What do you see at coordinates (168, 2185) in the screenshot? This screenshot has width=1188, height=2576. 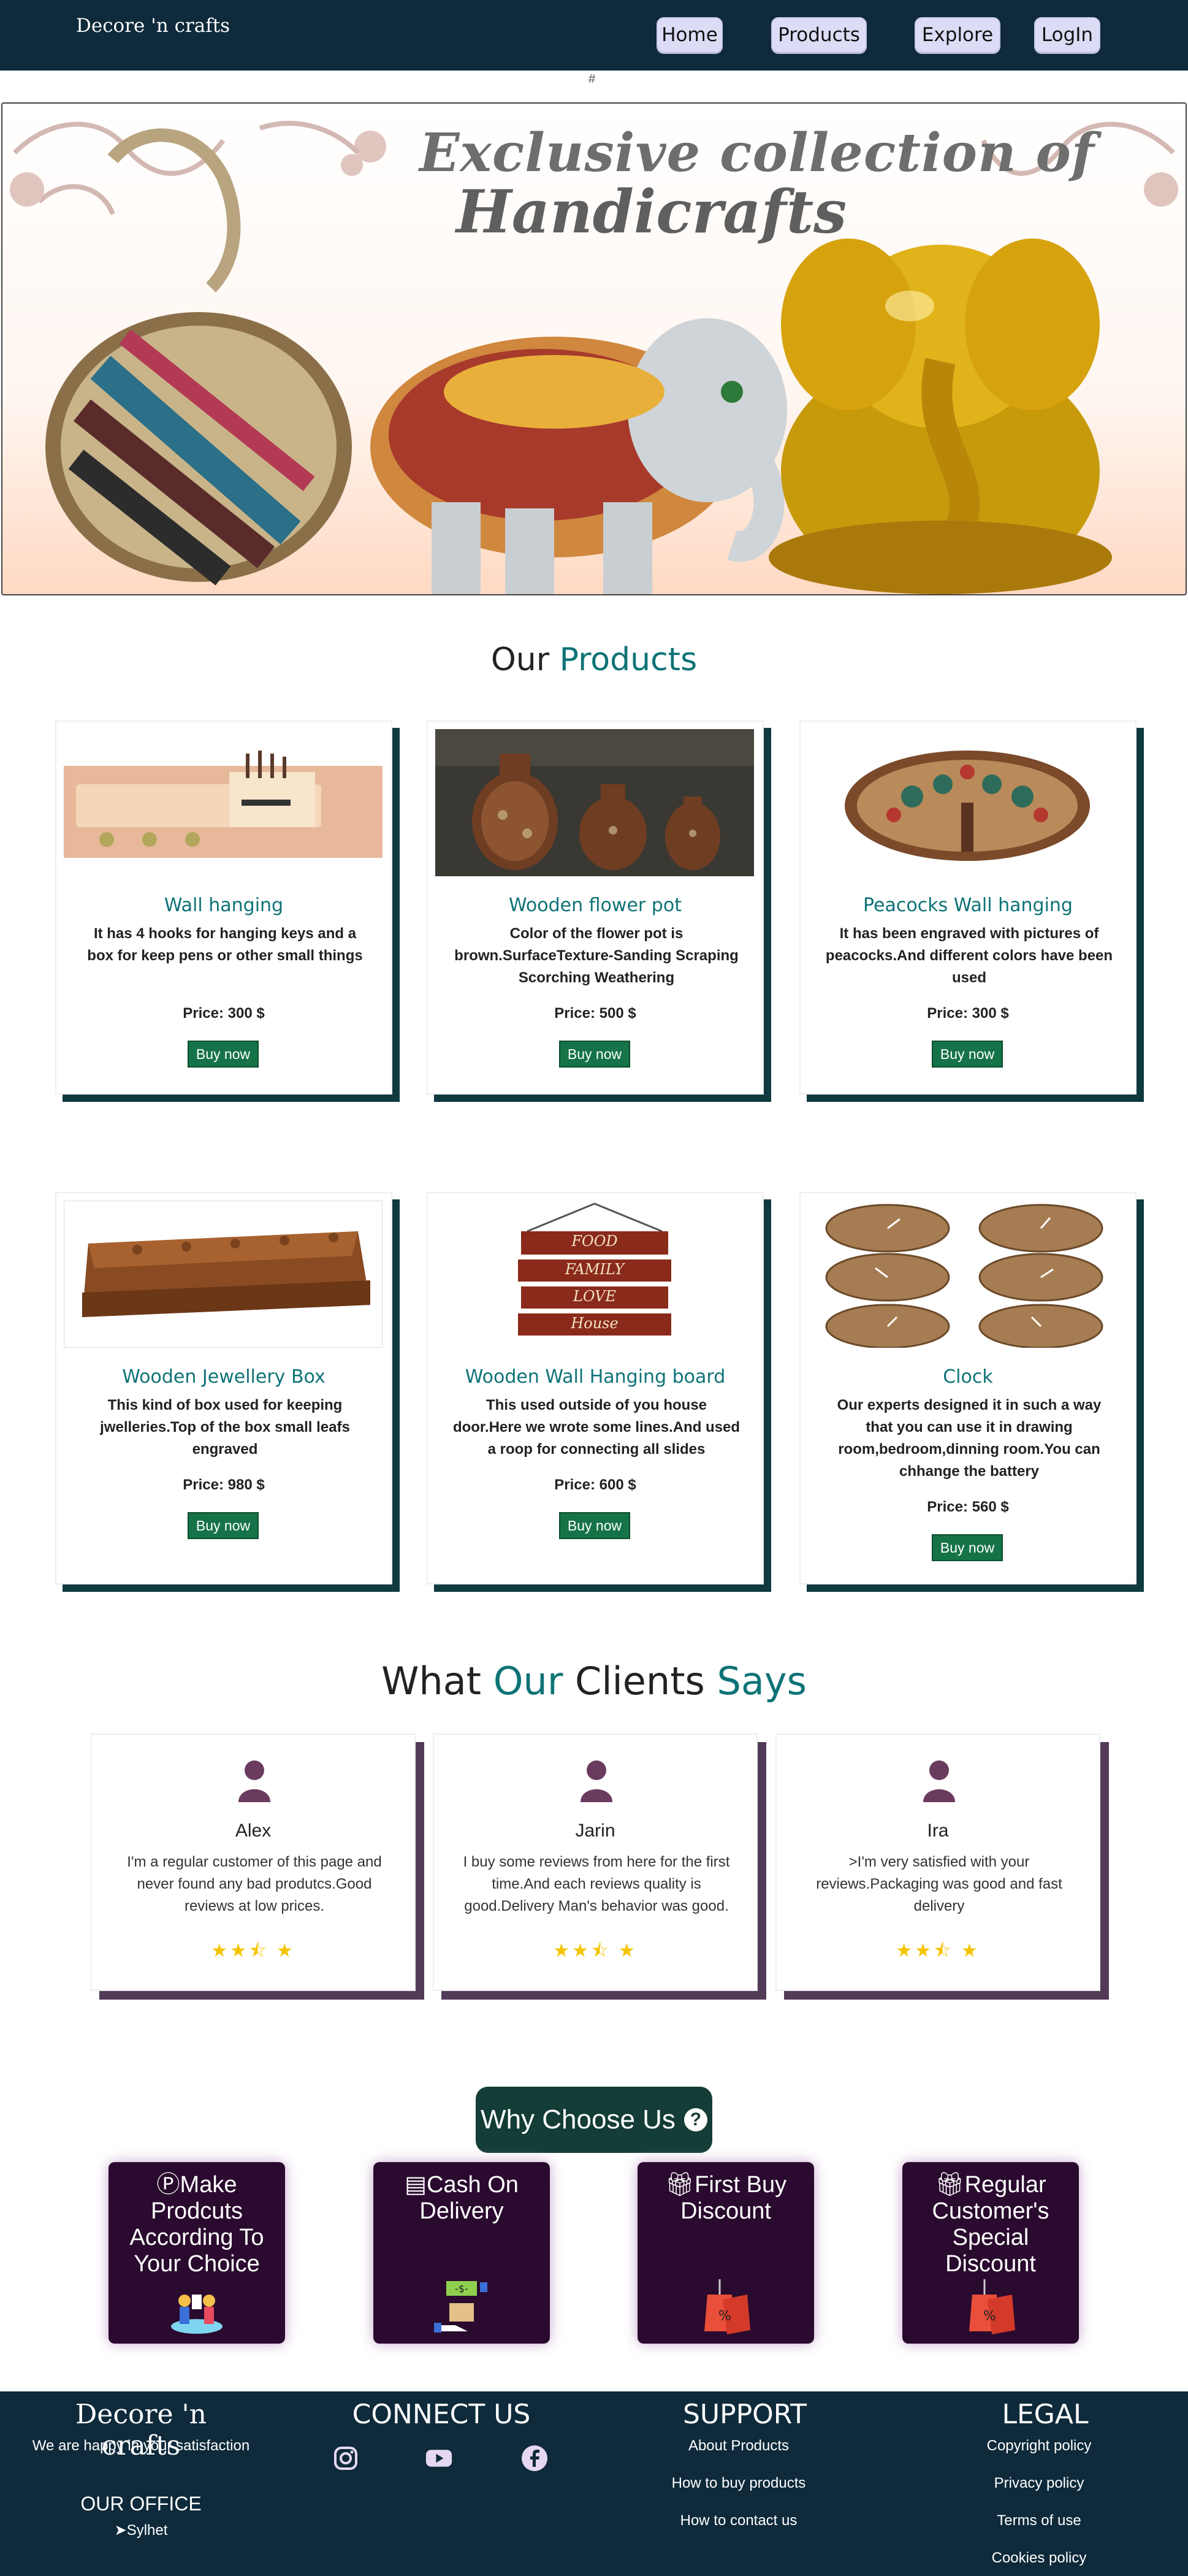 I see `product-icon: Ⓟ` at bounding box center [168, 2185].